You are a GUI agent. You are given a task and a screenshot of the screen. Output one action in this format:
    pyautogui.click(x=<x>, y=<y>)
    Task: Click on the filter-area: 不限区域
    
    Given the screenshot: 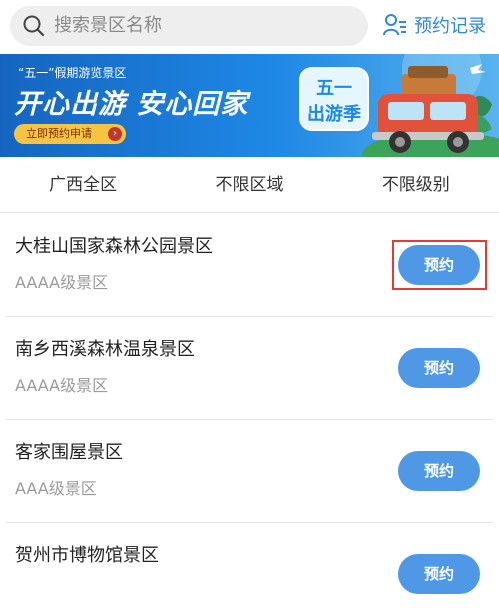 What is the action you would take?
    pyautogui.click(x=249, y=184)
    